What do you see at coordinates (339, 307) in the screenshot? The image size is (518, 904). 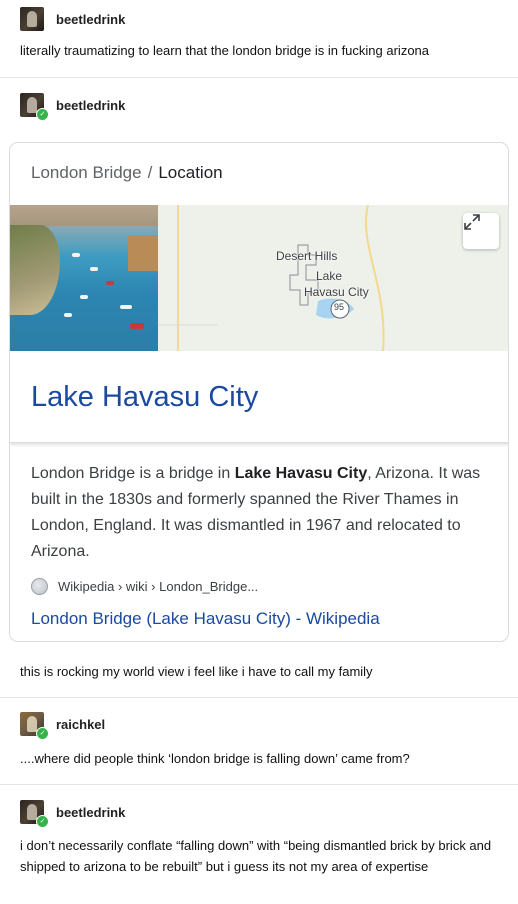 I see `route-95-shield: 95` at bounding box center [339, 307].